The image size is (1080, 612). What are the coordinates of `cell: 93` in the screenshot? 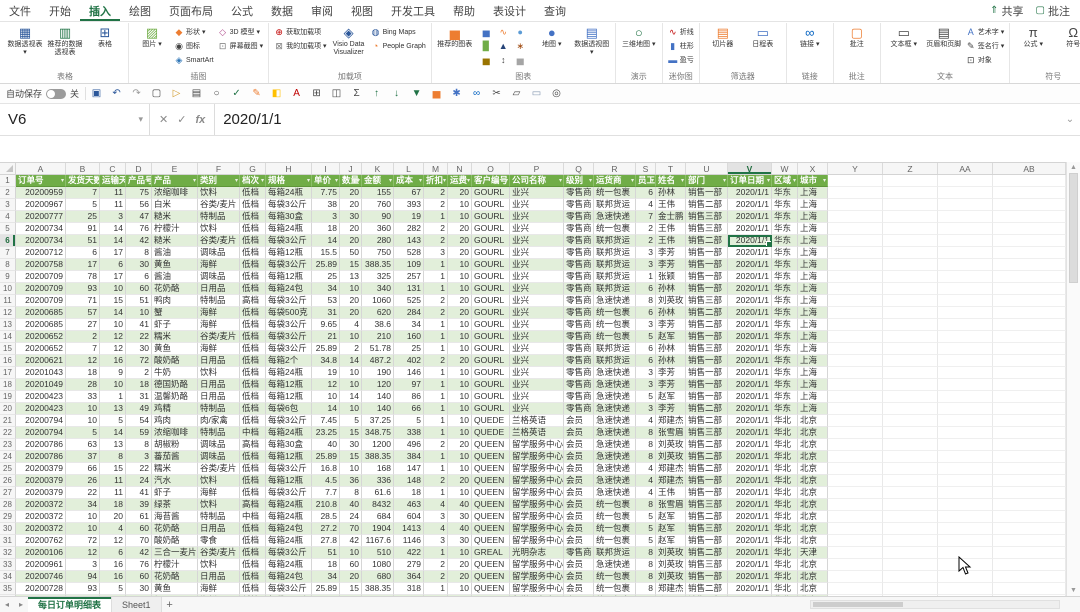 It's located at (83, 589).